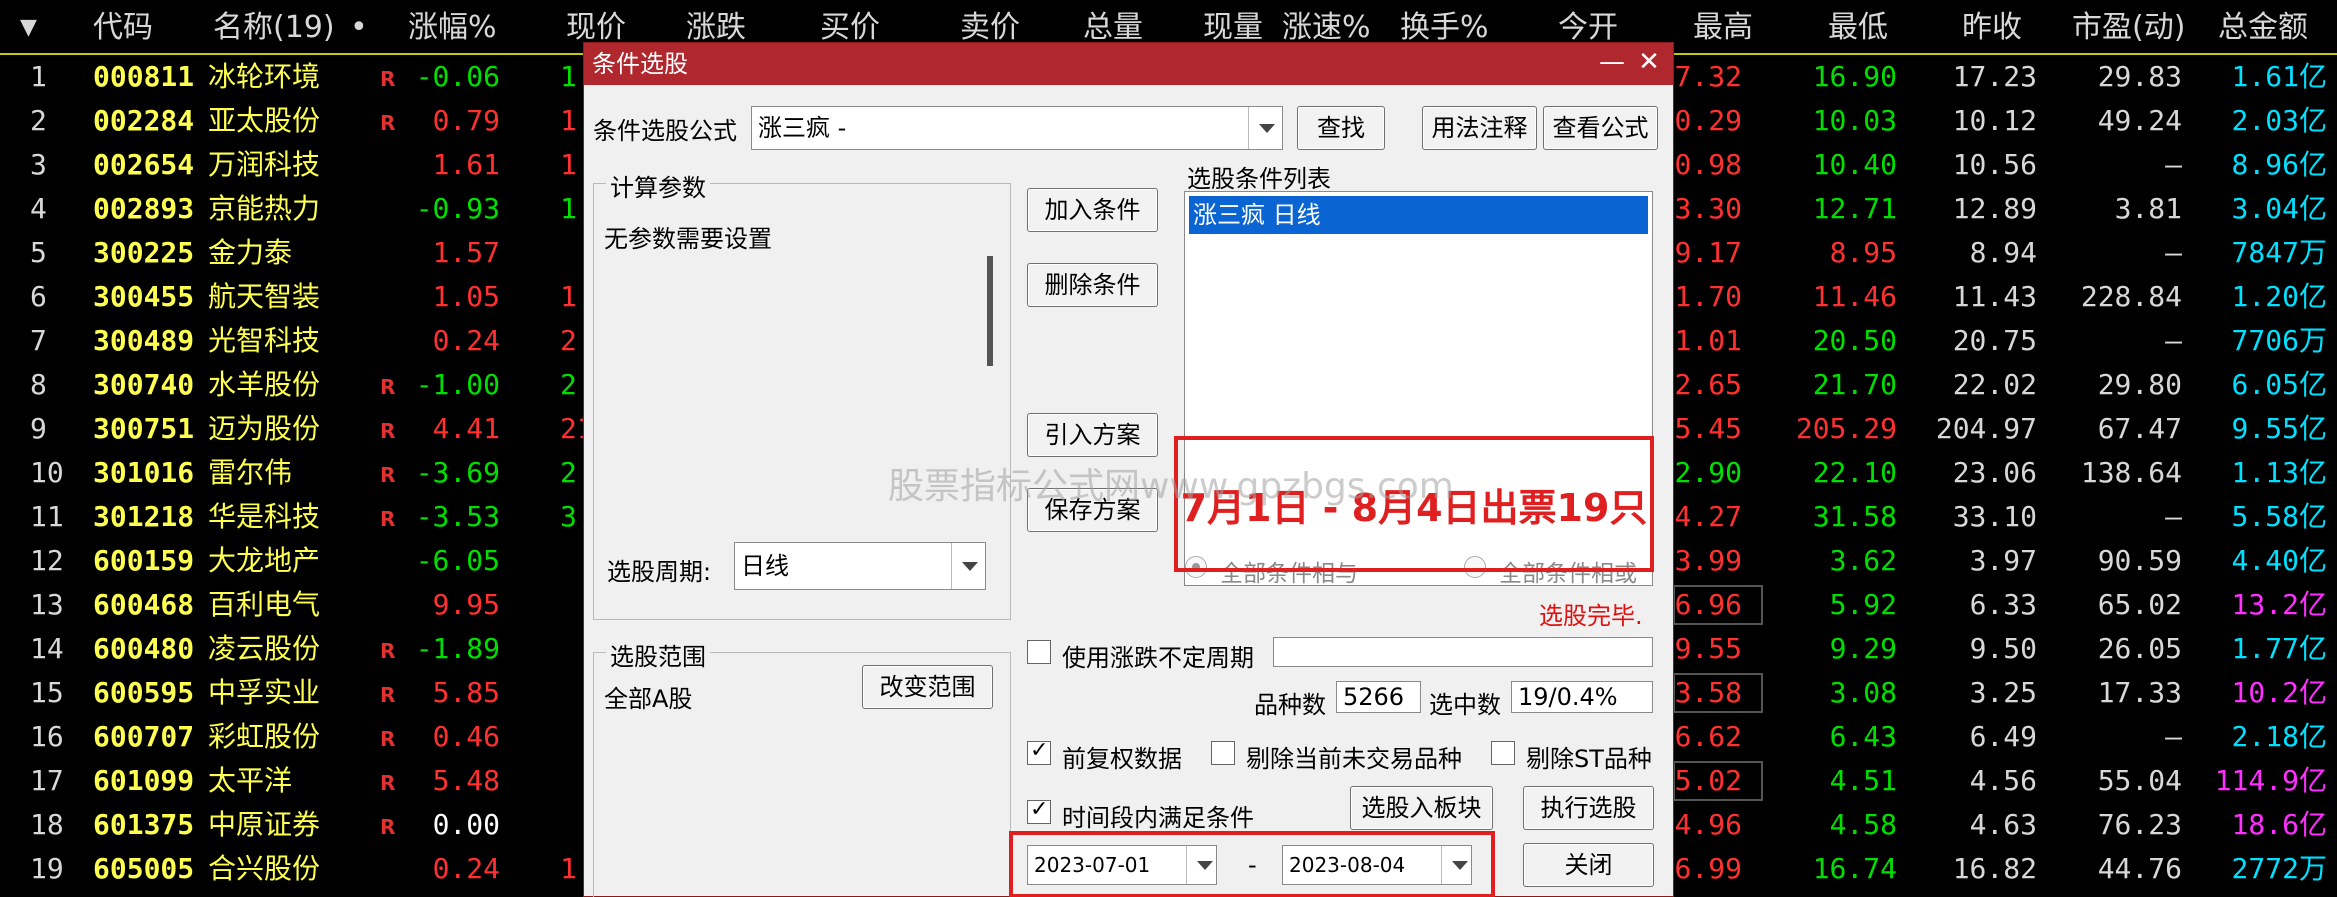 Image resolution: width=2337 pixels, height=897 pixels. I want to click on col-prev-close: 昨收, so click(1992, 28).